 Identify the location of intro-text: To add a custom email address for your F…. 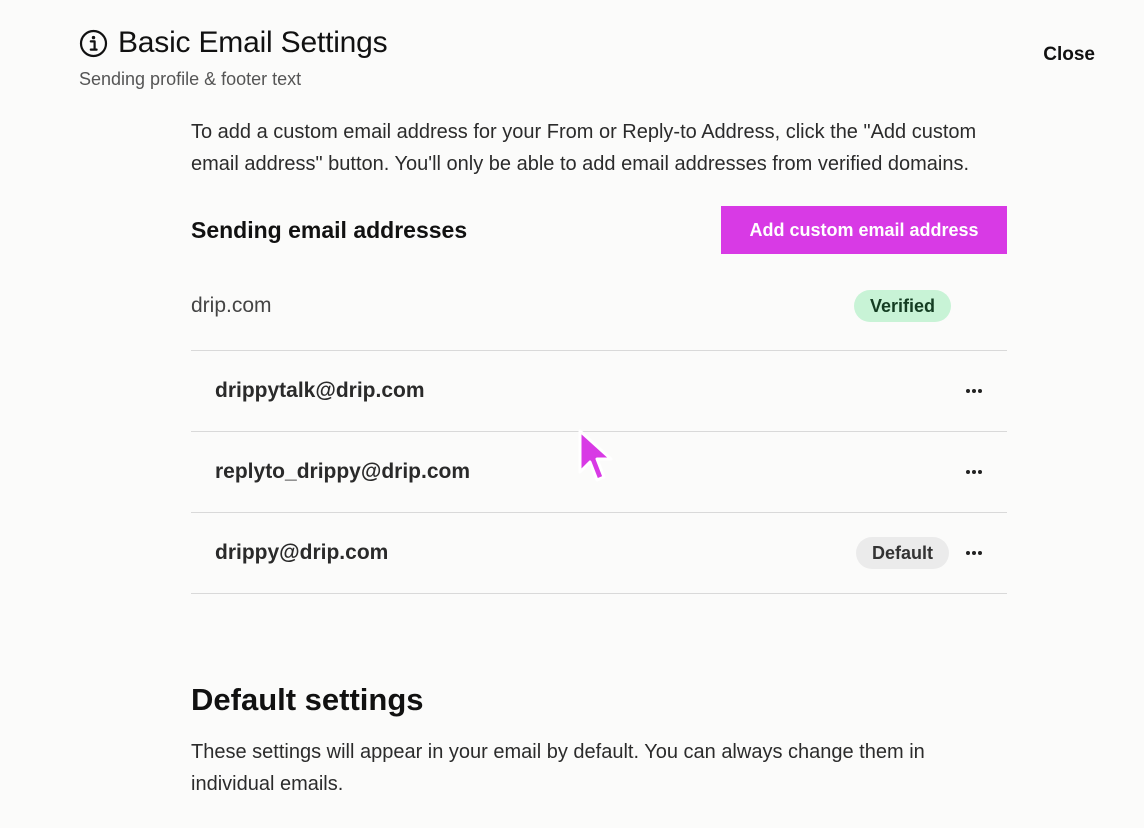
(584, 148).